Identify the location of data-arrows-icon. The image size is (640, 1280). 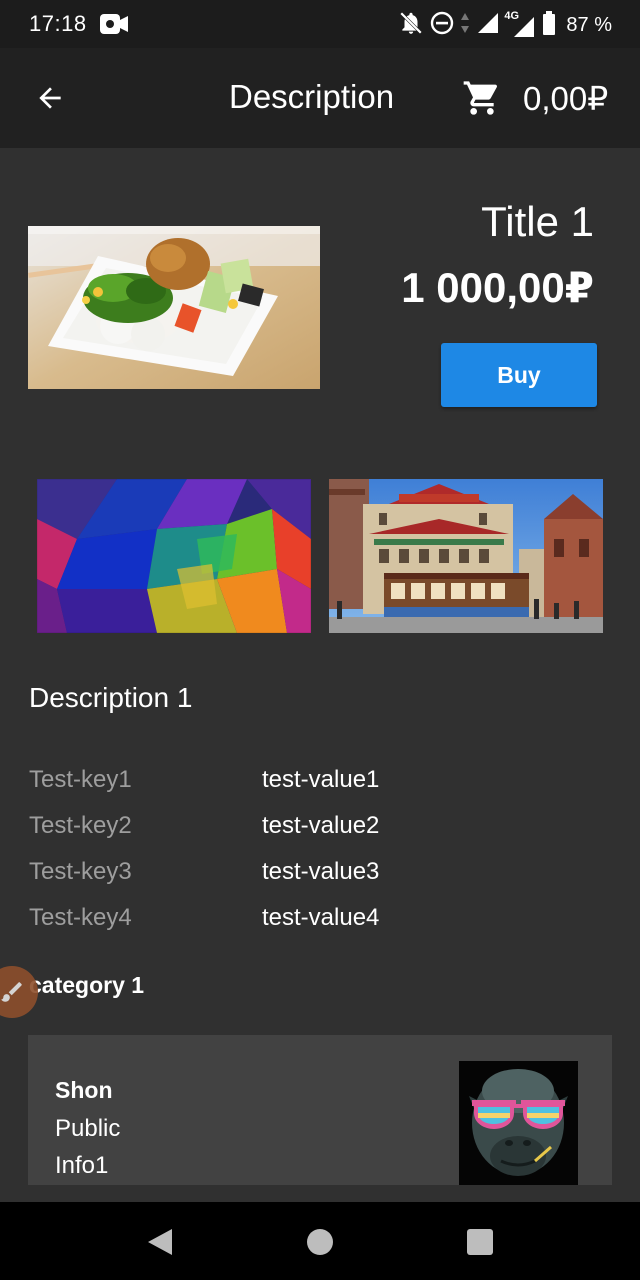
(465, 25).